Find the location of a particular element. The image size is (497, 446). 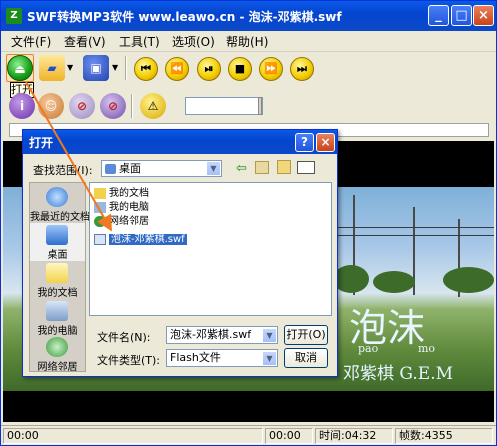

toolbar-playback: ⏏ ▰ ▼ ▣ ▼ ⏮ ⏪ ⏯ ■ ⏩ ⏭ is located at coordinates (248, 69).